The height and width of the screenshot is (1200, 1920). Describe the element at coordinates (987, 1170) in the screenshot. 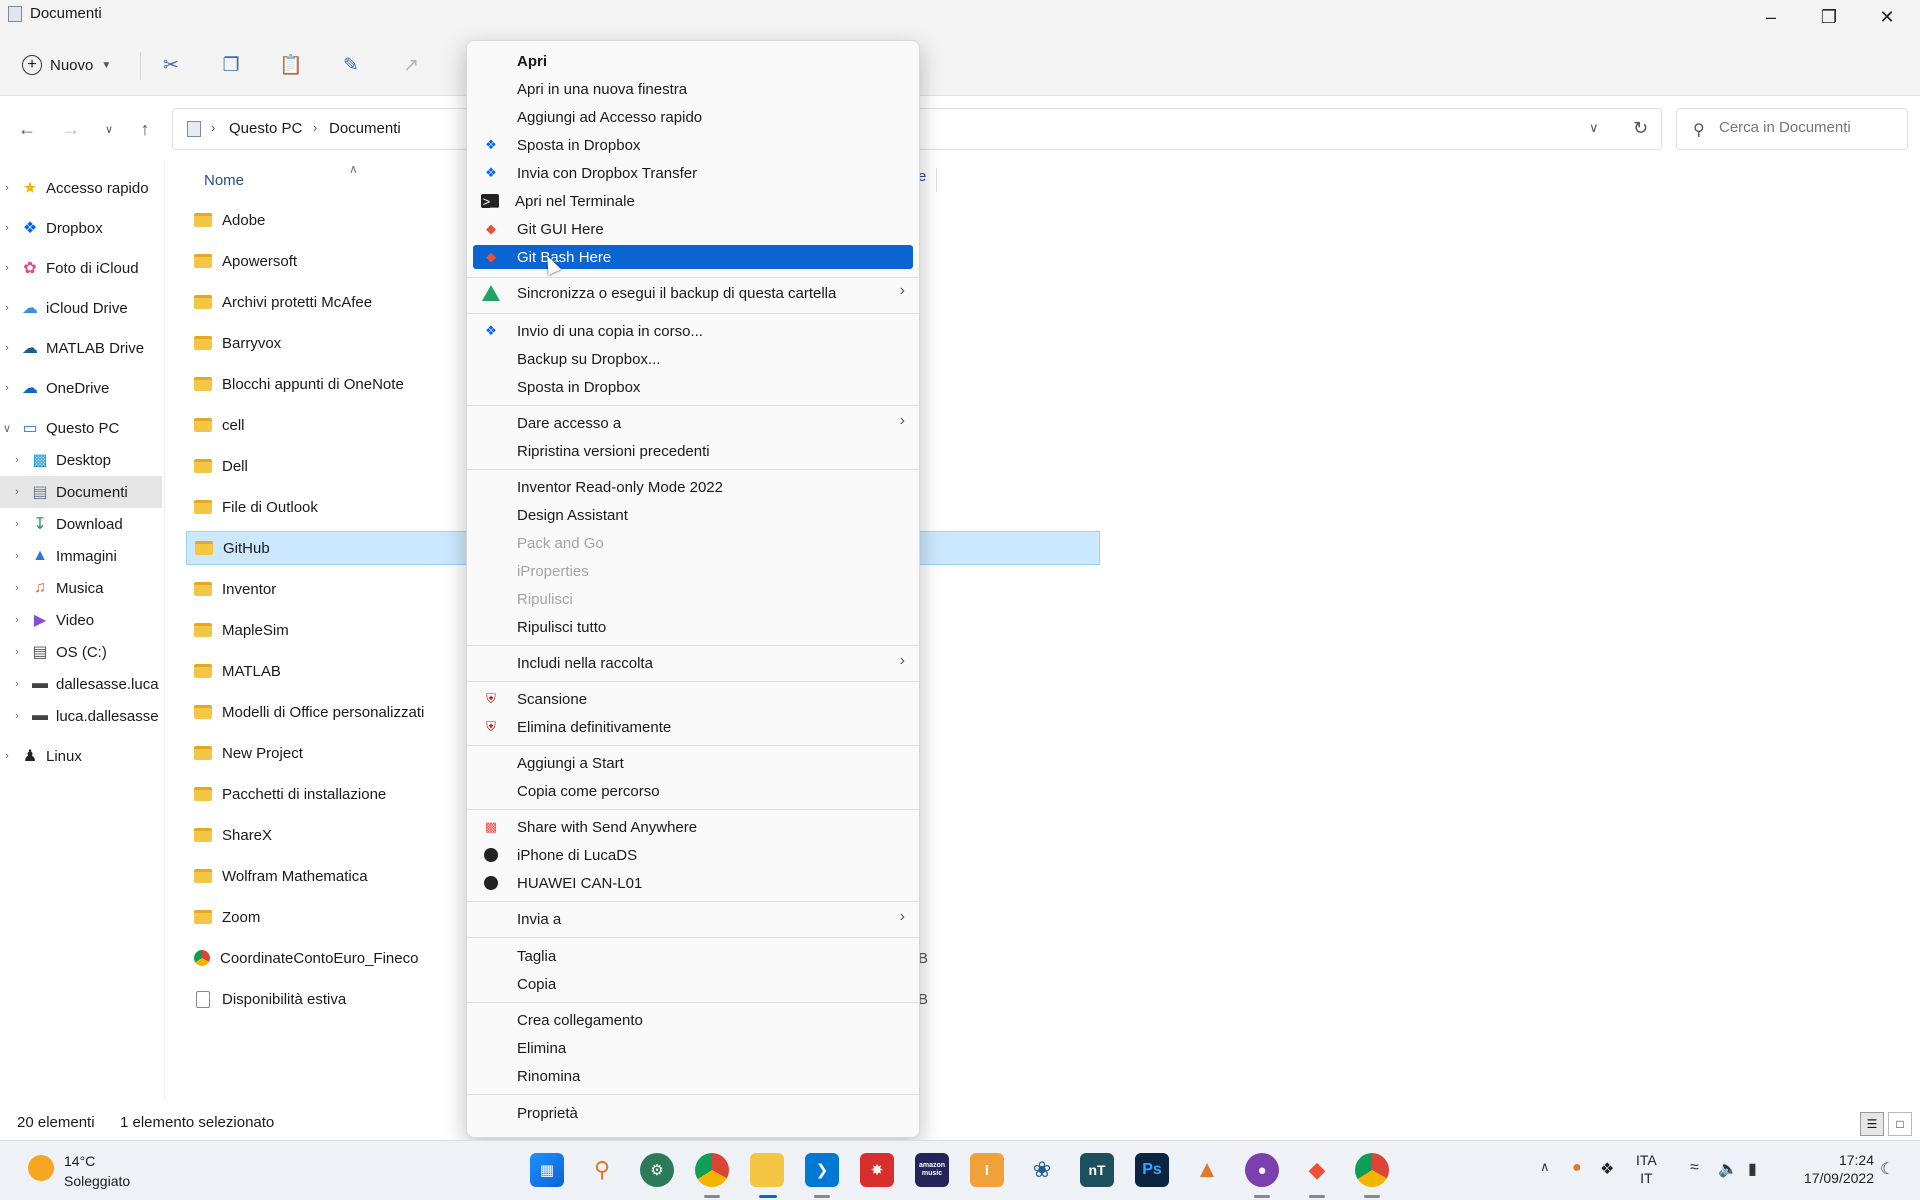

I see `inventor-taskbar-button: I` at that location.